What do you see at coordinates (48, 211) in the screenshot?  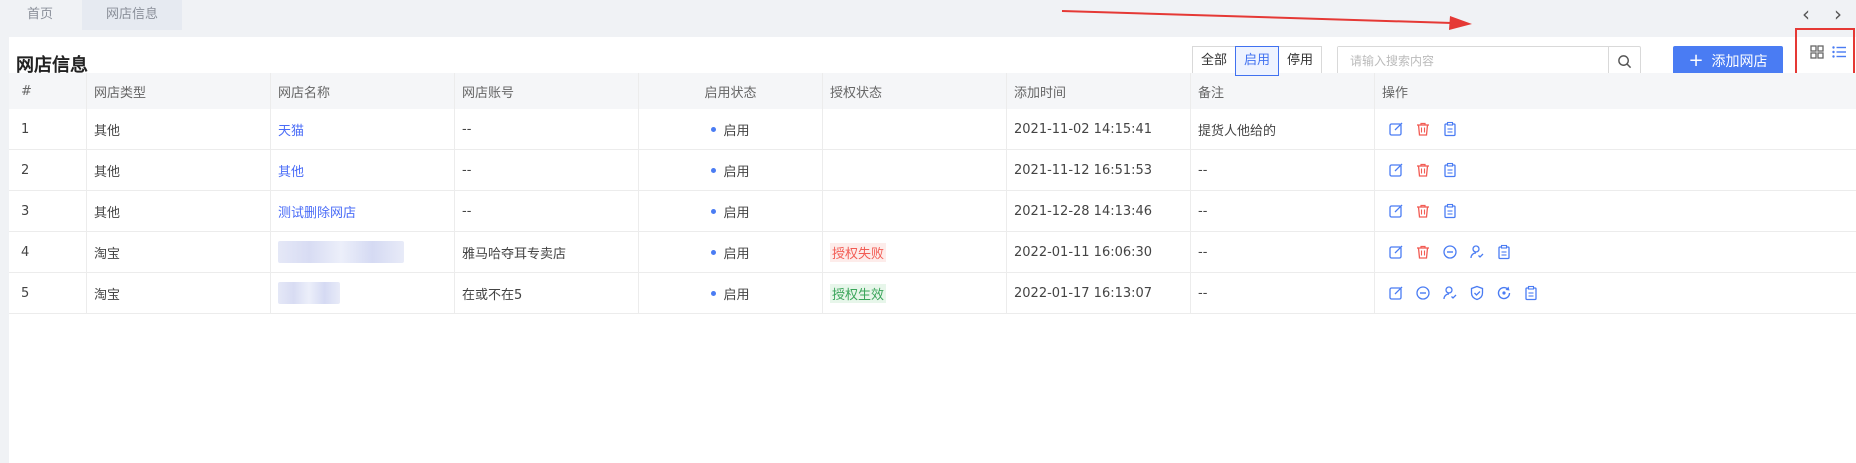 I see `row-index: 3` at bounding box center [48, 211].